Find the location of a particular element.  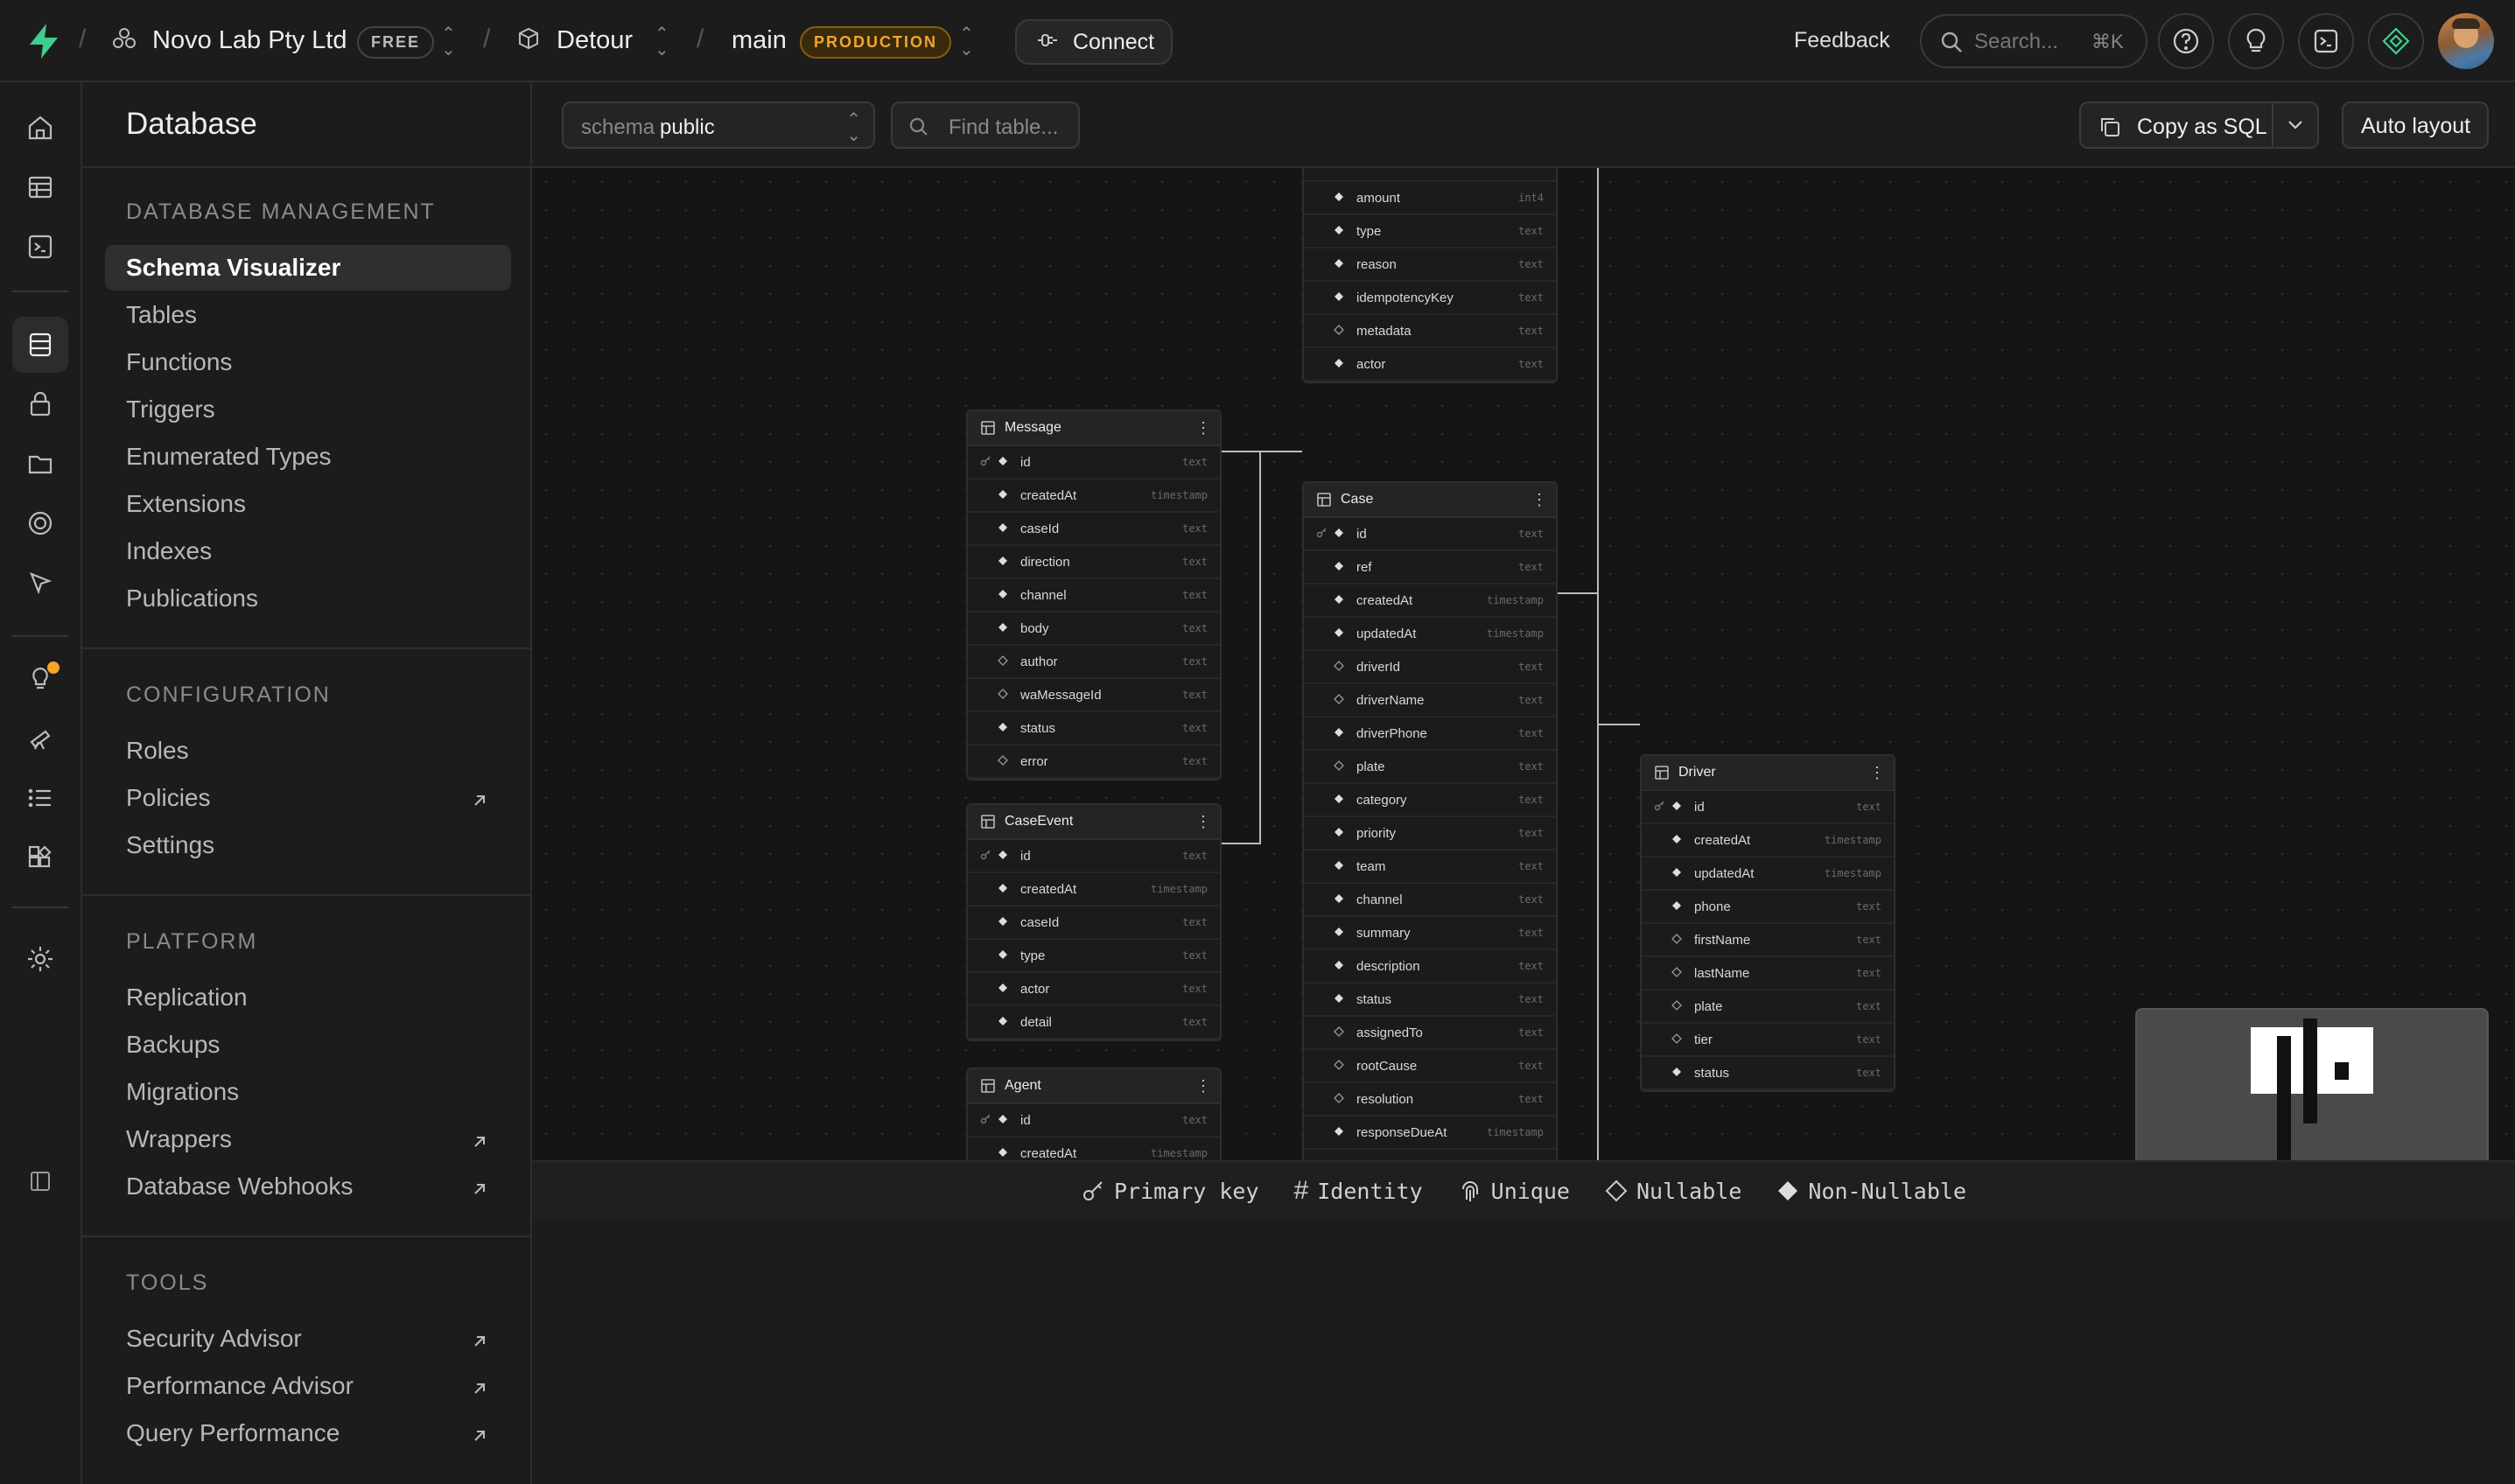

nav-functions: Functions is located at coordinates (308, 362).